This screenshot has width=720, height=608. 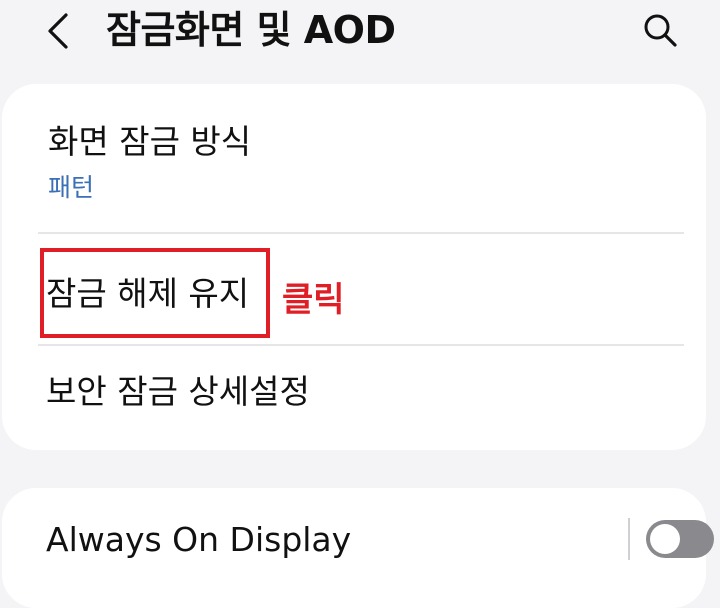 I want to click on search-button, so click(x=660, y=30).